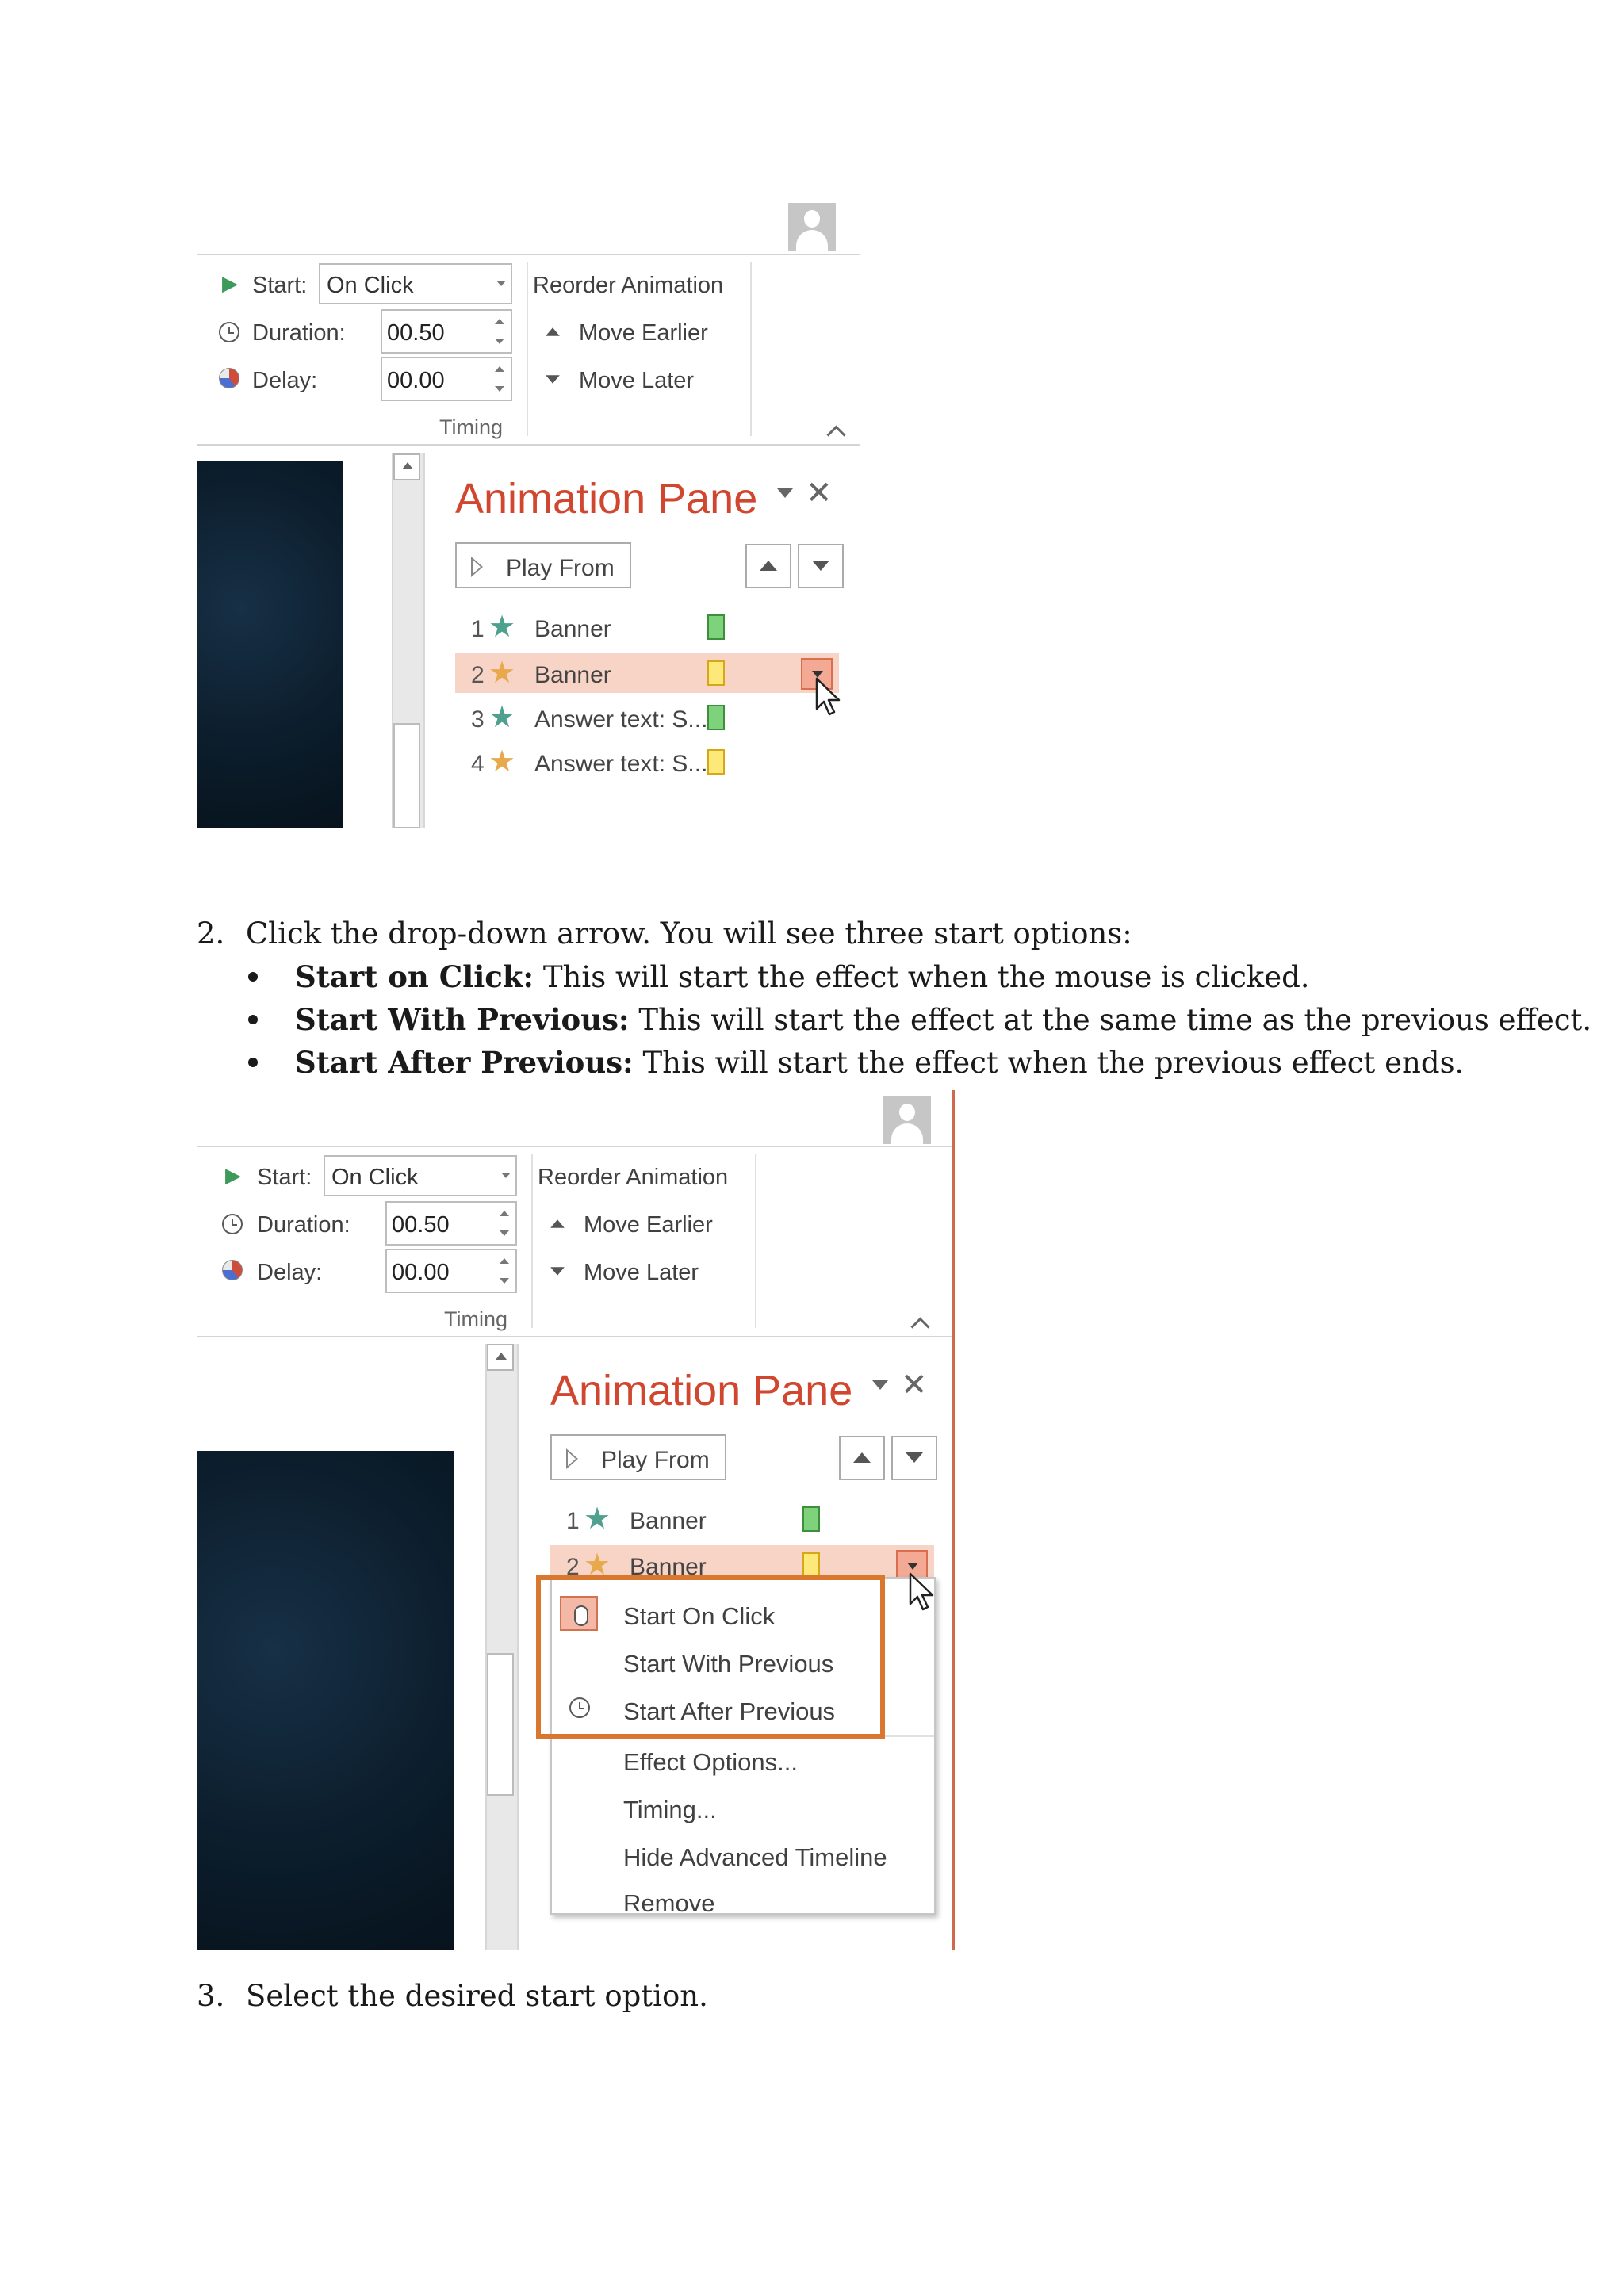 This screenshot has height=2296, width=1624. Describe the element at coordinates (478, 719) in the screenshot. I see `row-number: 3` at that location.